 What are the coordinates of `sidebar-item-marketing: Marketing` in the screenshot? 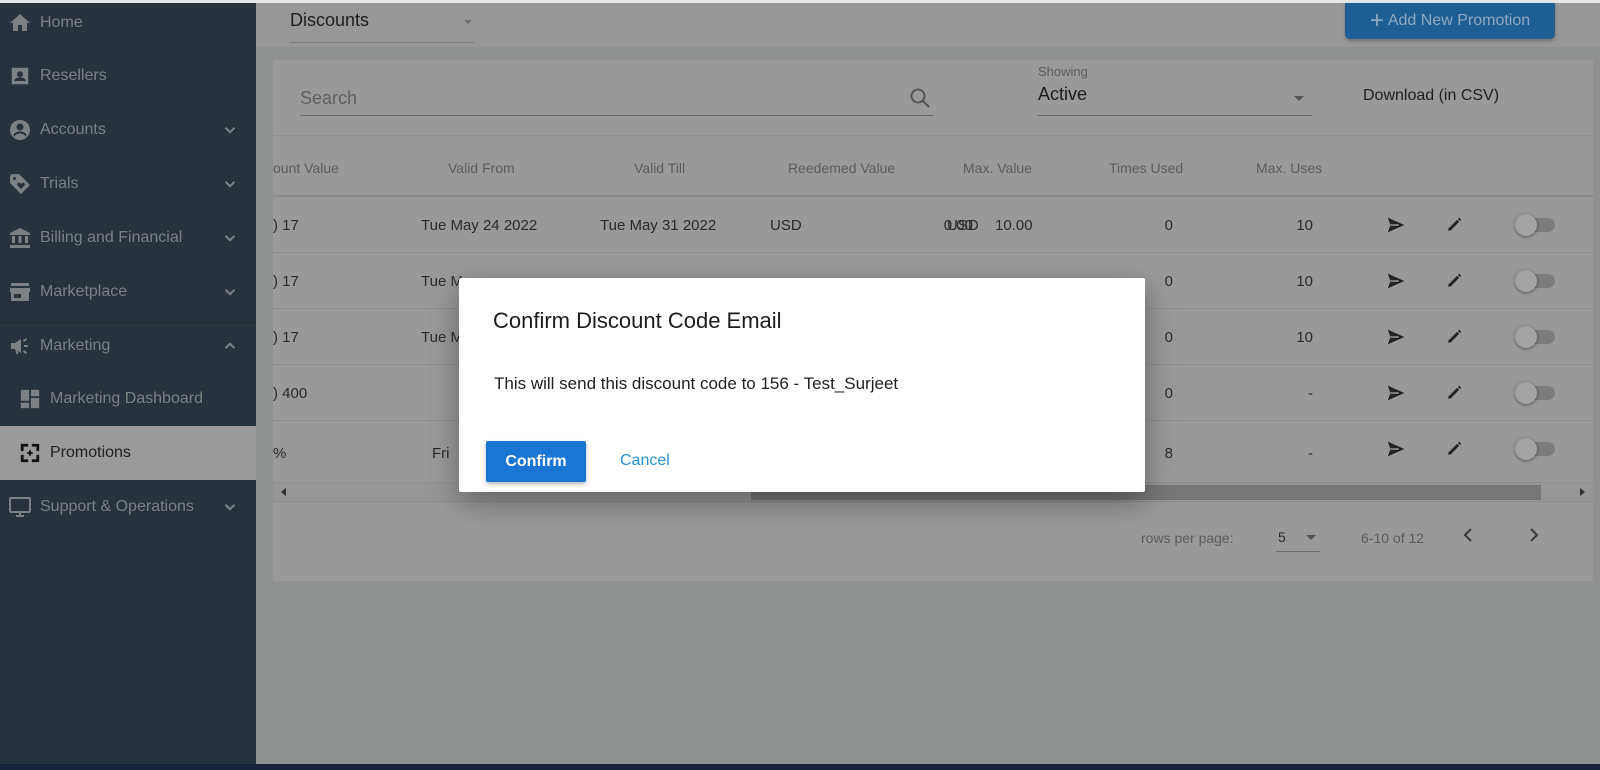 It's located at (128, 346).